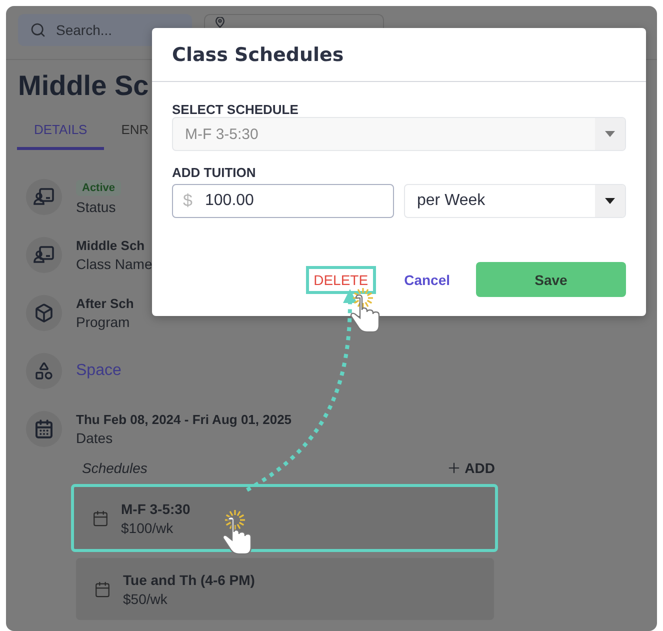 The height and width of the screenshot is (631, 663). What do you see at coordinates (105, 303) in the screenshot?
I see `field-value: After Sch` at bounding box center [105, 303].